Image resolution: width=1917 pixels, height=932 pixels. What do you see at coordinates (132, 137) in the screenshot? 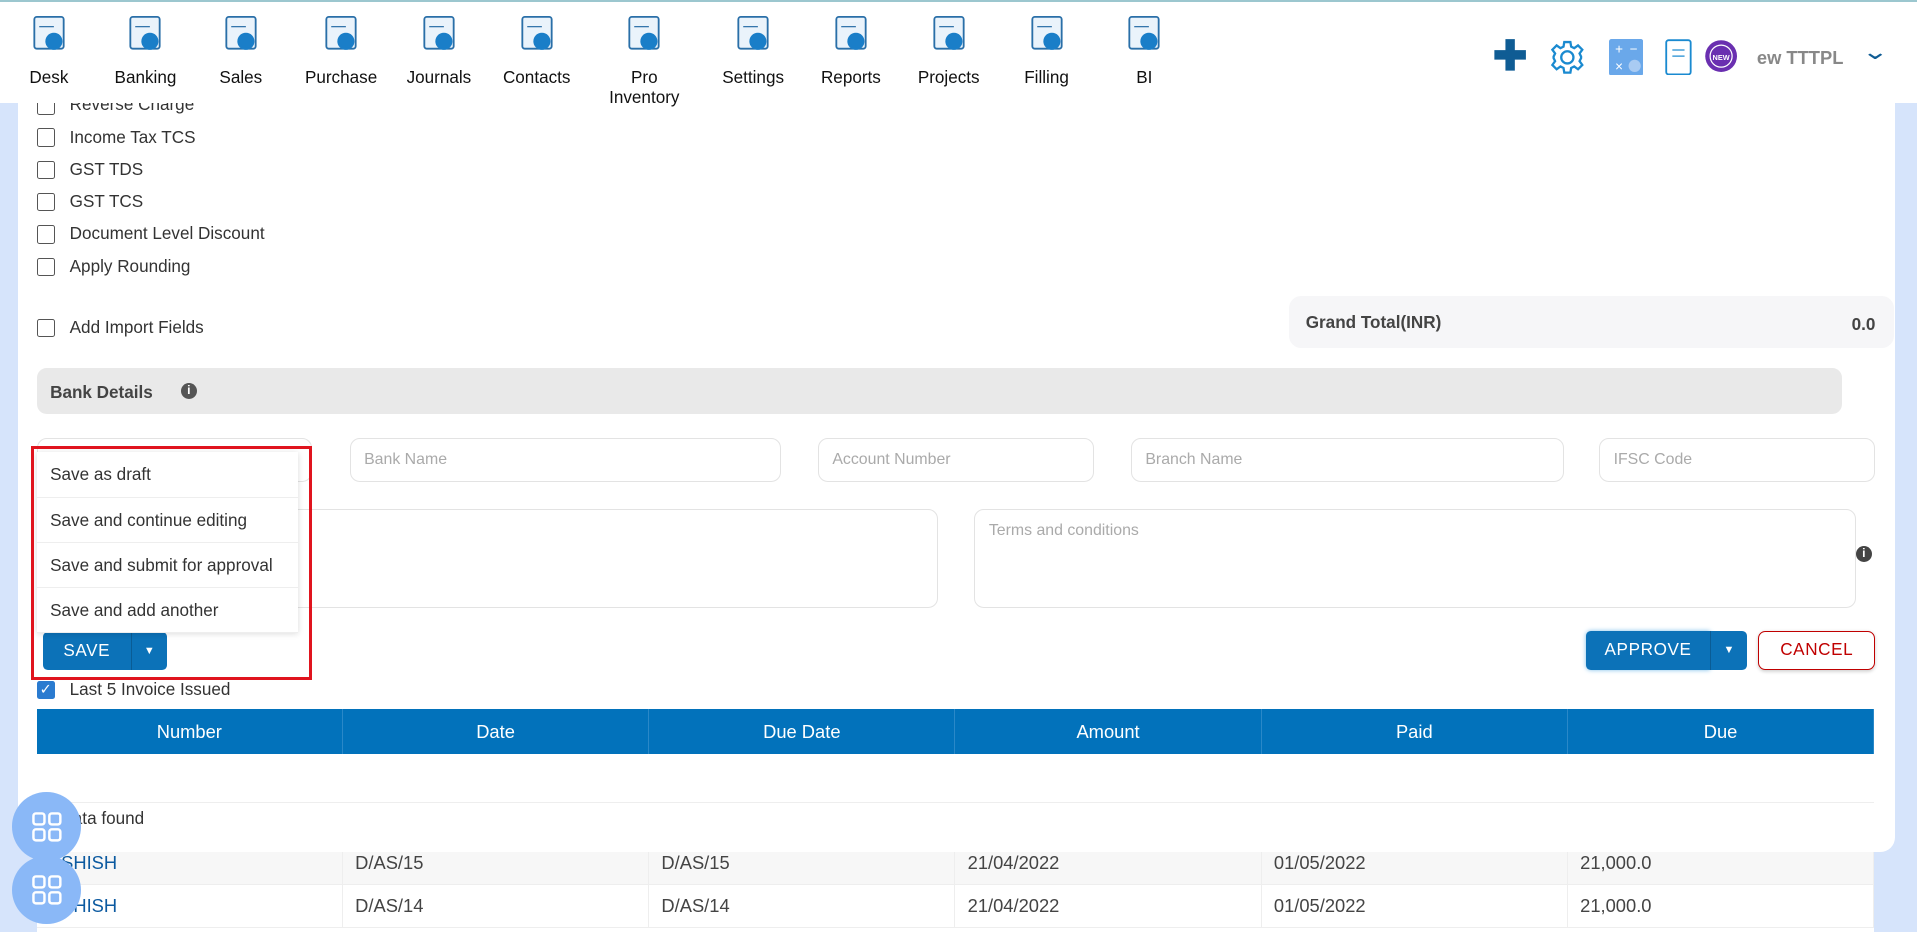
I see `option-label: Income Tax TCS` at bounding box center [132, 137].